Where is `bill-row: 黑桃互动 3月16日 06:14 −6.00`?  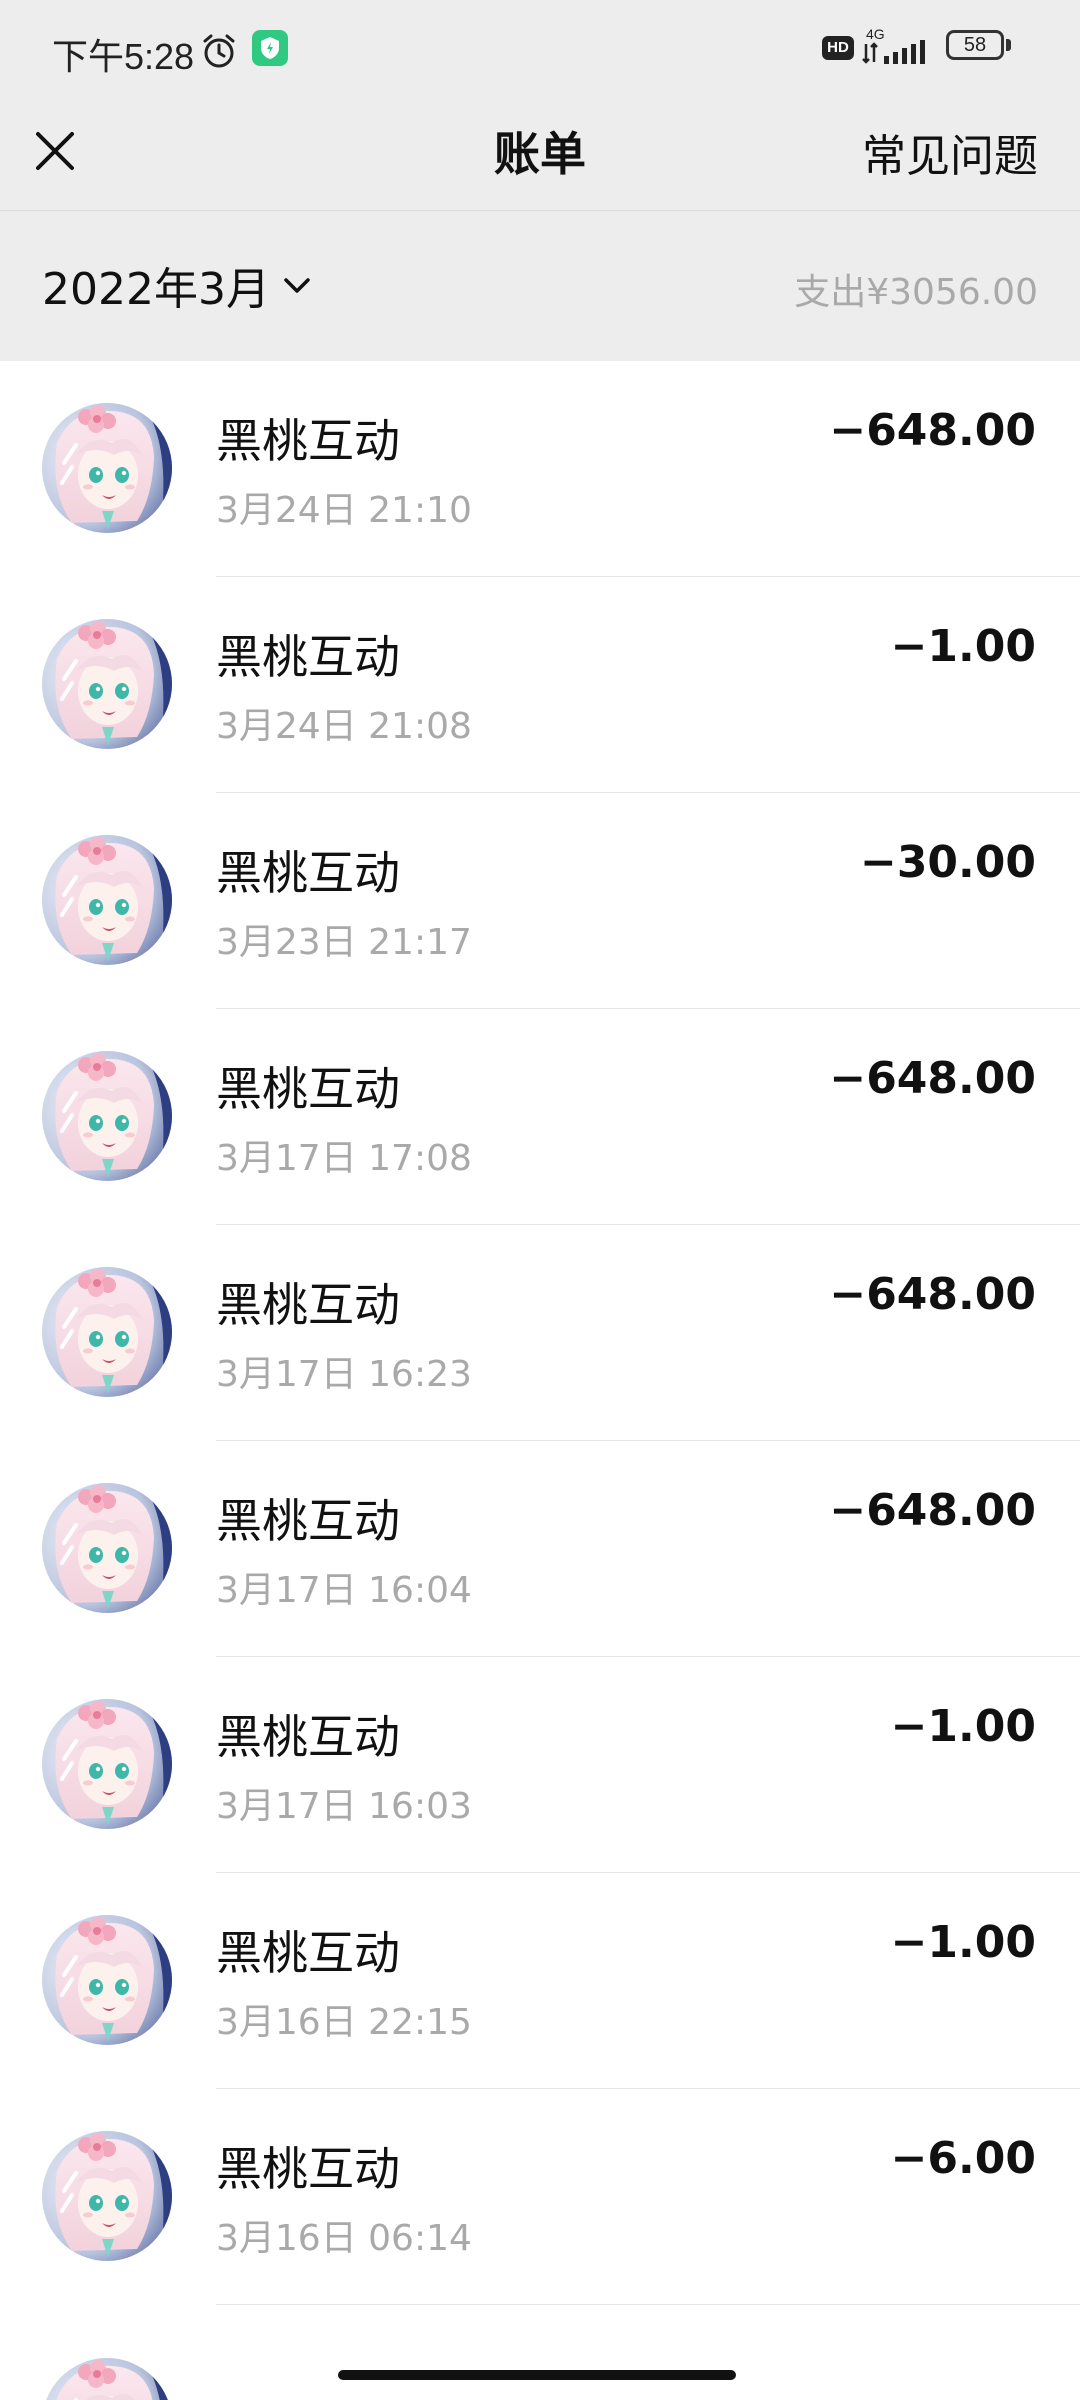 bill-row: 黑桃互动 3月16日 06:14 −6.00 is located at coordinates (540, 2197).